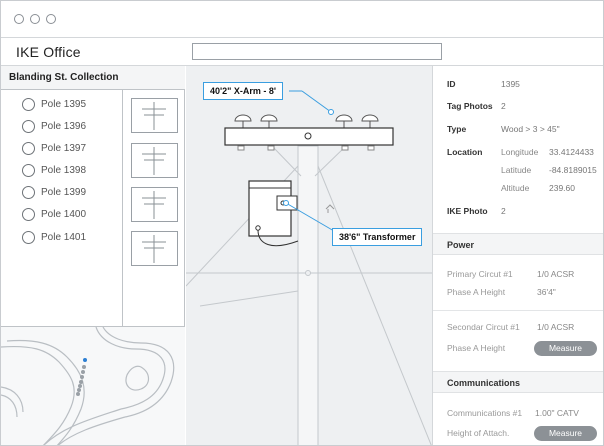 The height and width of the screenshot is (446, 604). I want to click on communications-value: 1.00" CATV, so click(557, 413).